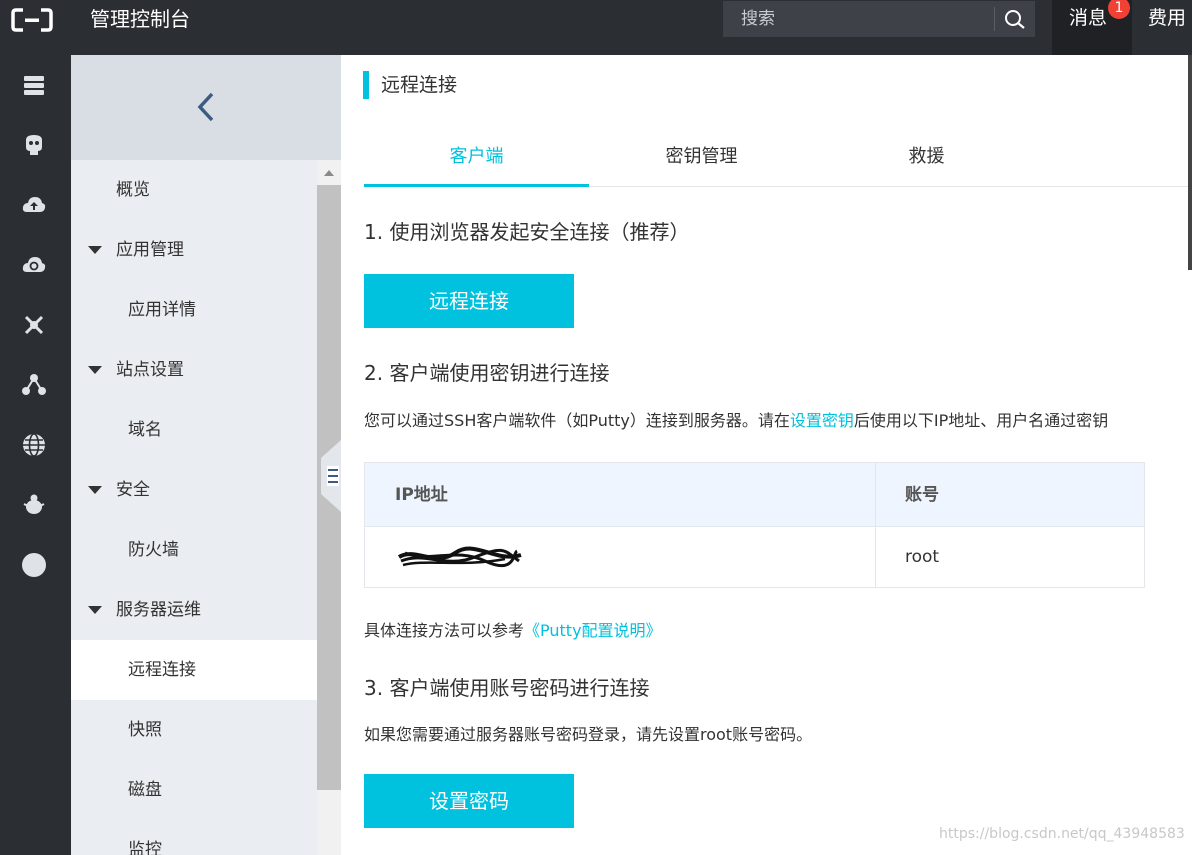 The width and height of the screenshot is (1192, 855). Describe the element at coordinates (469, 301) in the screenshot. I see `remote-connect-button: 远程连接` at that location.